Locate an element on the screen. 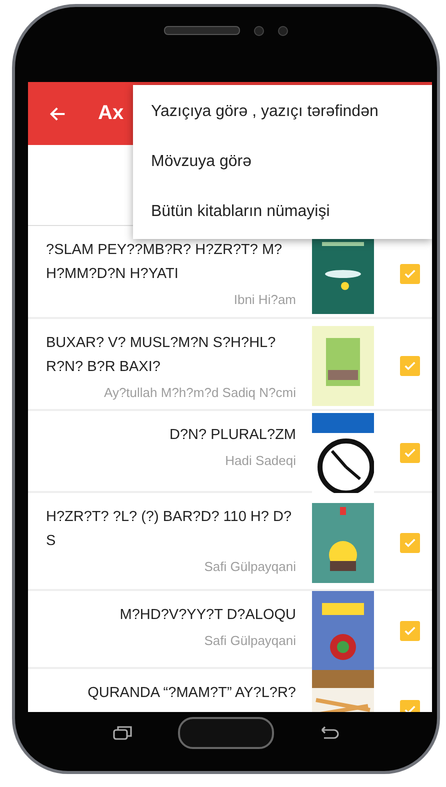  sensor-dot is located at coordinates (283, 31).